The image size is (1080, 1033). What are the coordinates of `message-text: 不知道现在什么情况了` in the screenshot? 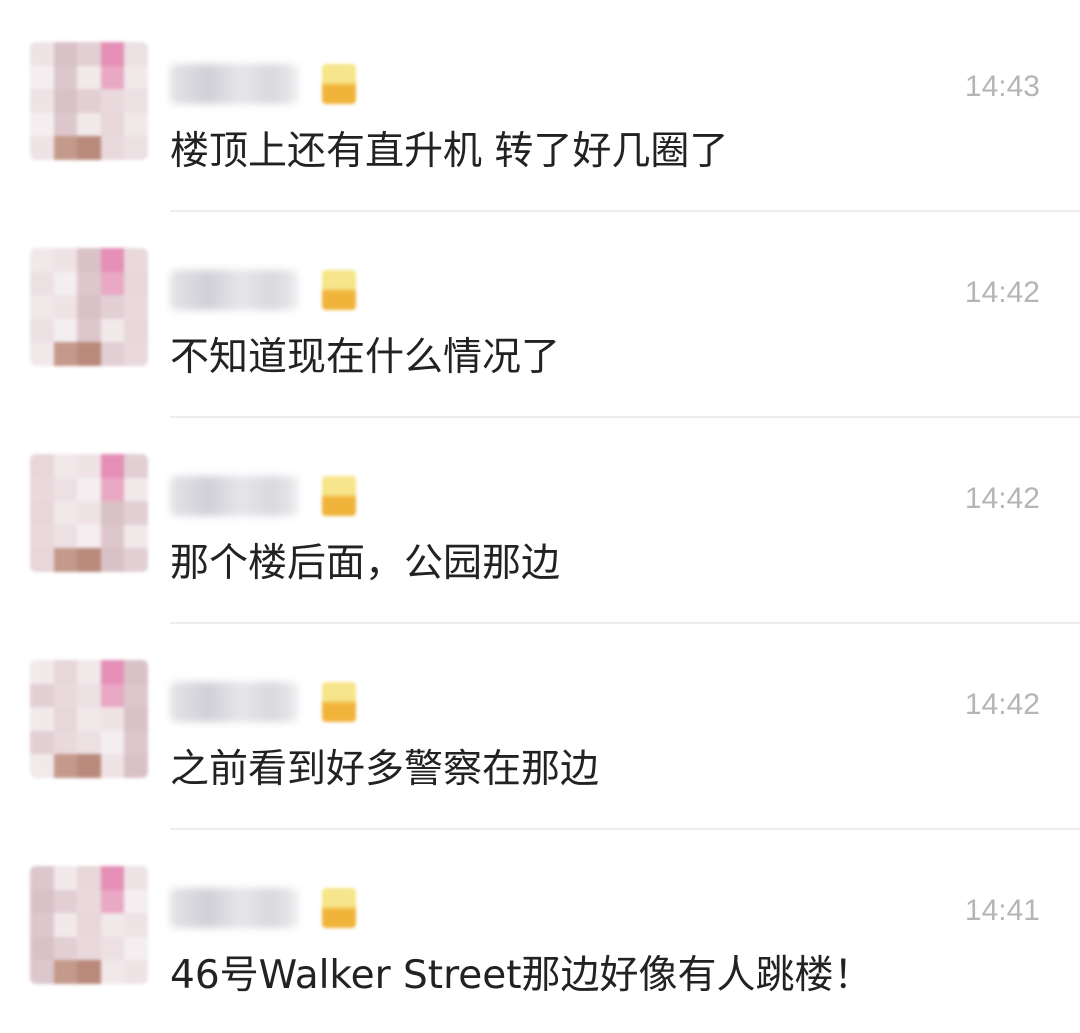 It's located at (365, 357).